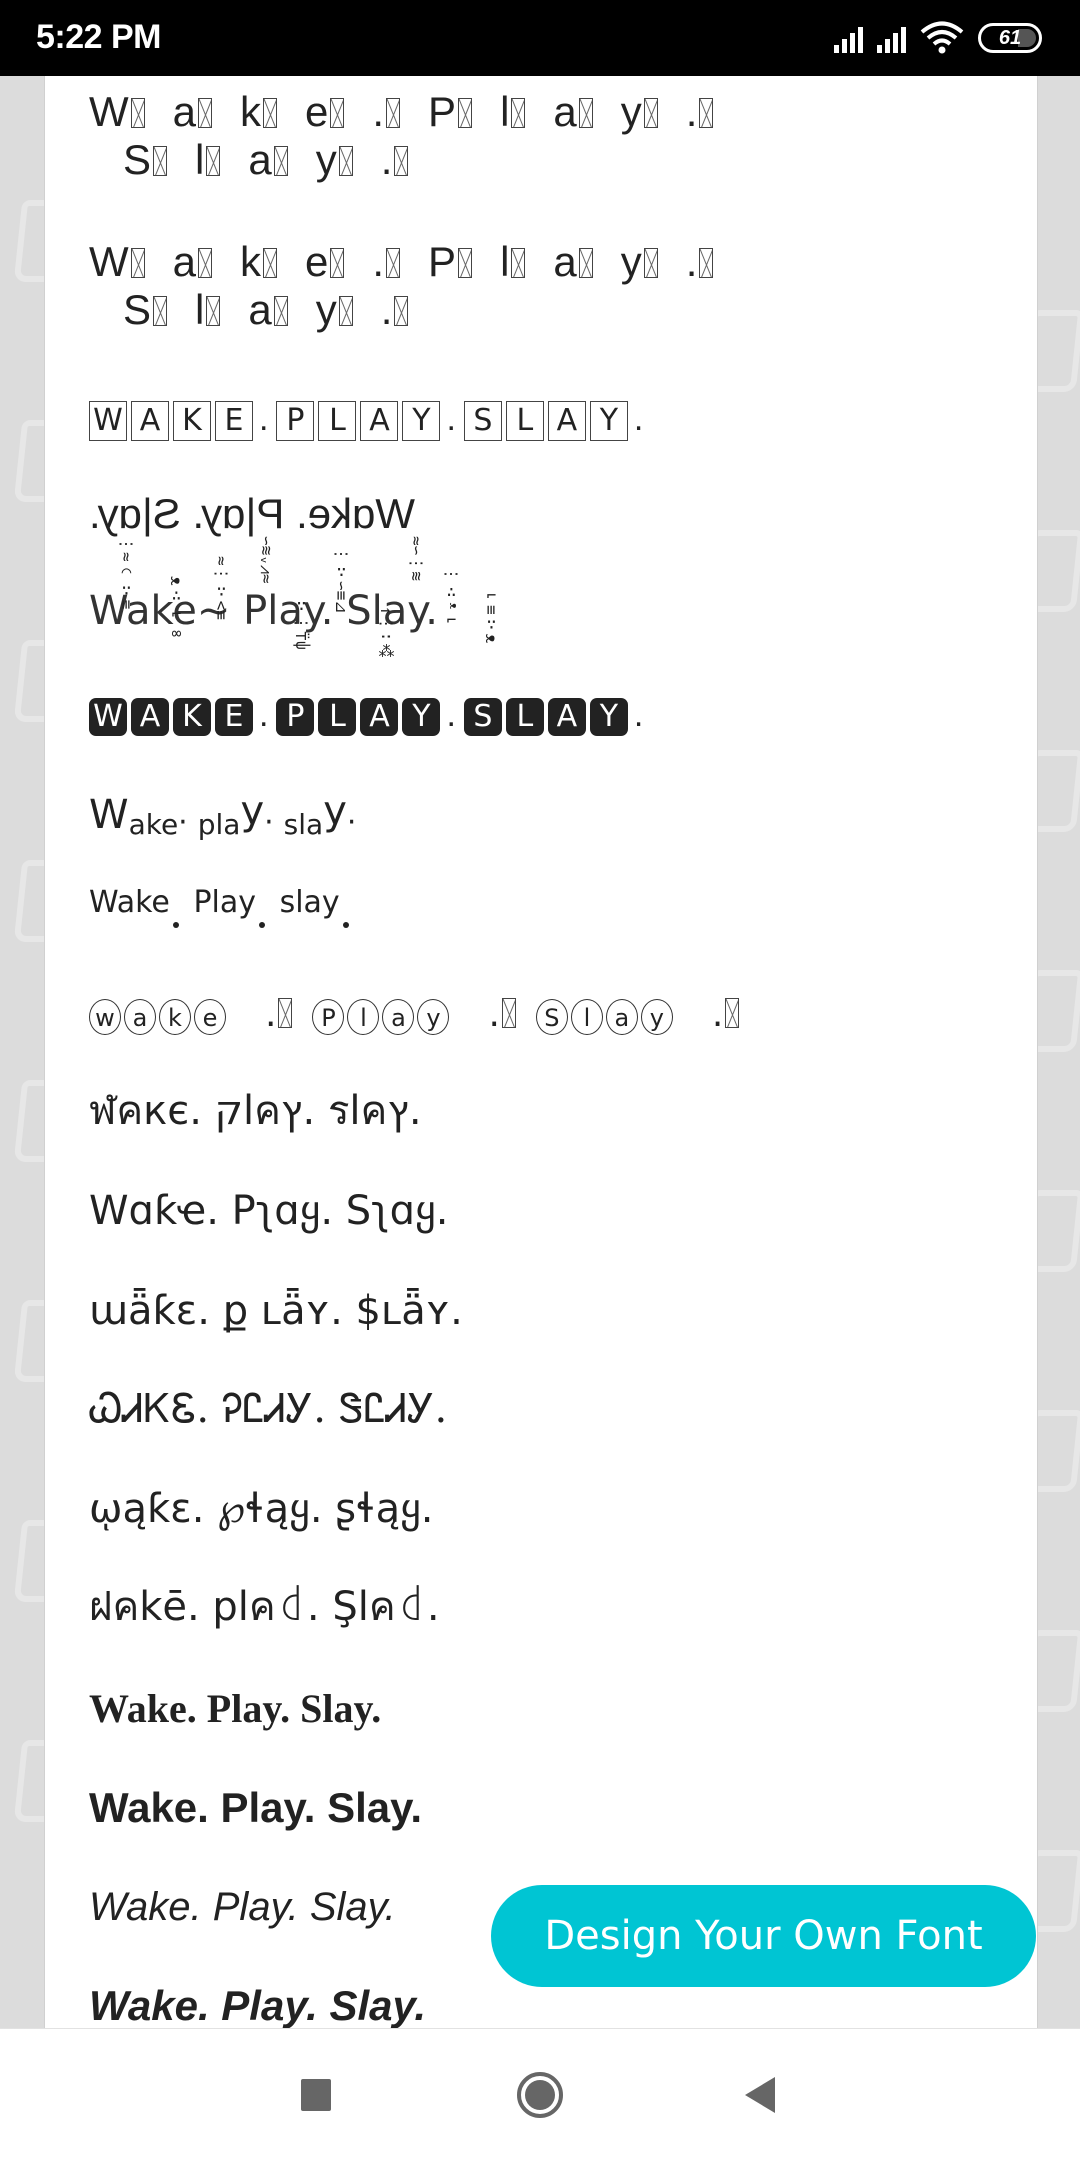 The height and width of the screenshot is (2161, 1080). What do you see at coordinates (295, 421) in the screenshot?
I see `squared-letter: P` at bounding box center [295, 421].